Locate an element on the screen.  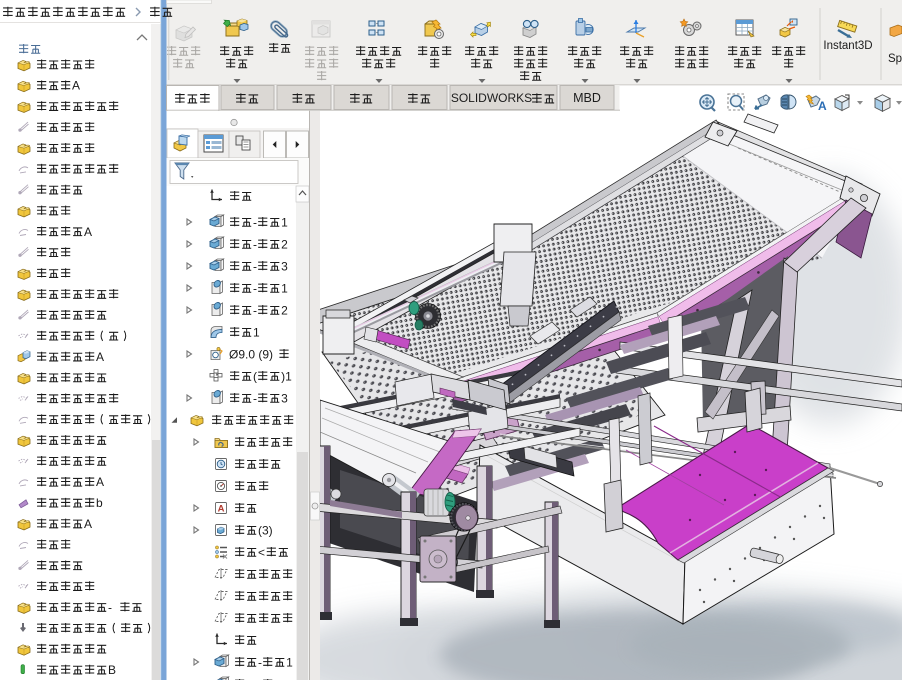
svg-text: Ø9.0 (9) is located at coordinates (251, 354).